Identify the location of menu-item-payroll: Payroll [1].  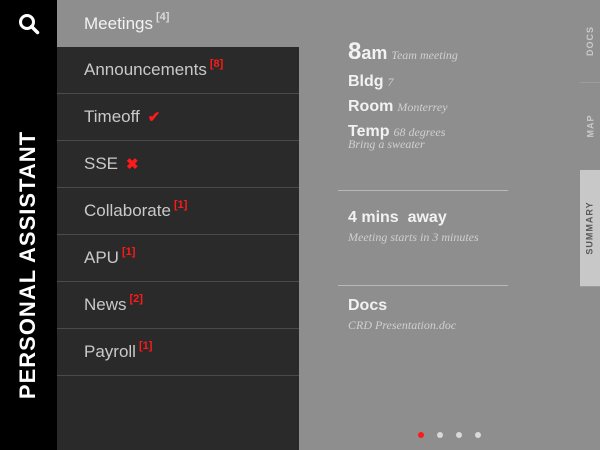
(178, 352).